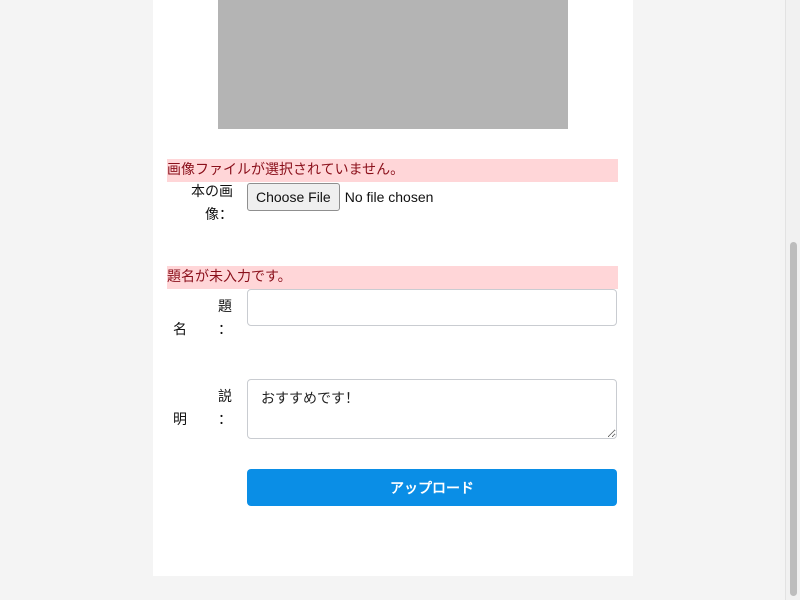  I want to click on scrollbar-thumb, so click(793, 419).